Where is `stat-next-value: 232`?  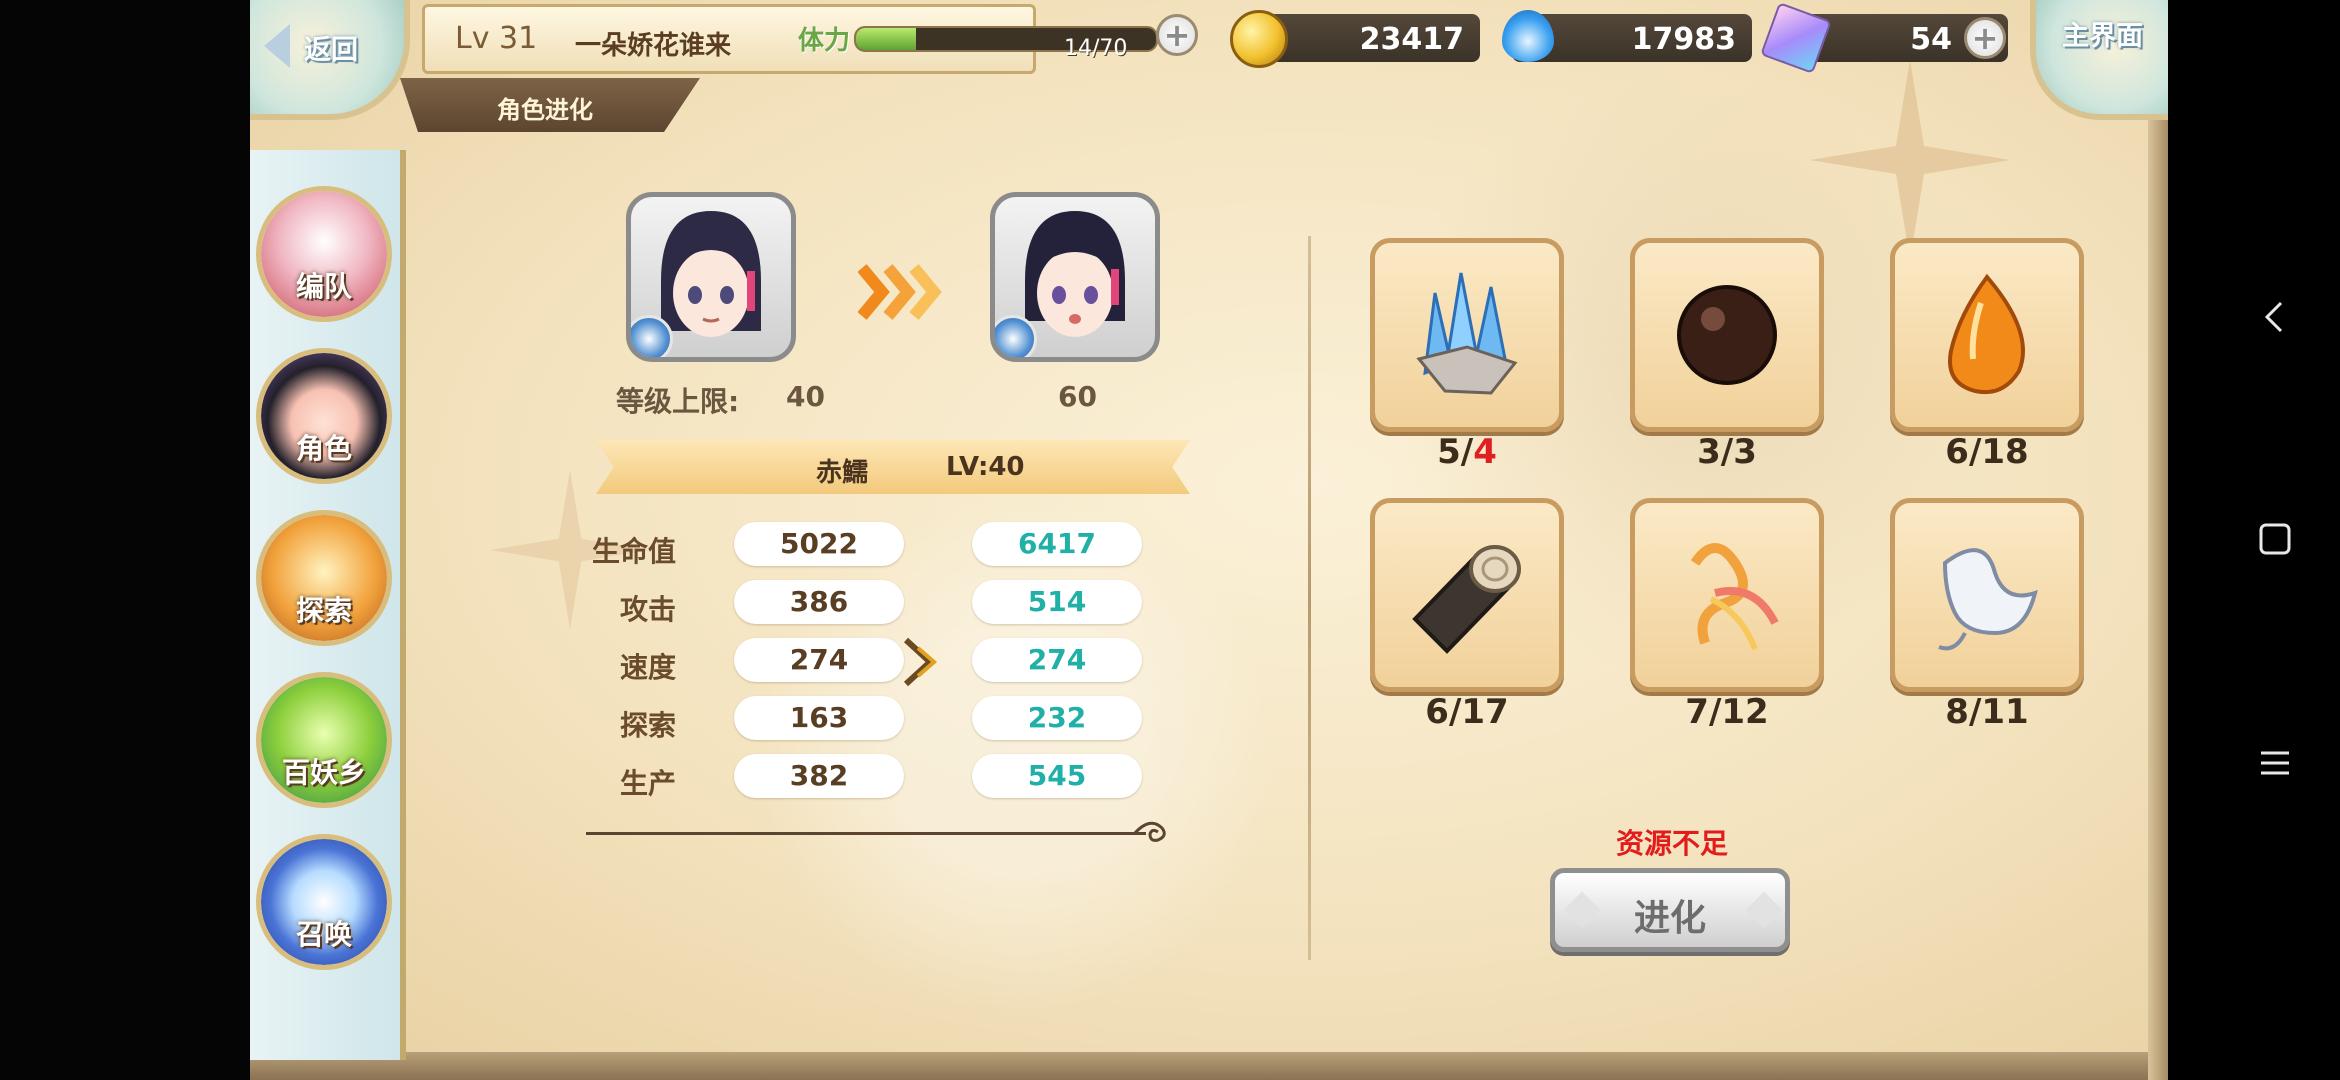 stat-next-value: 232 is located at coordinates (1057, 718).